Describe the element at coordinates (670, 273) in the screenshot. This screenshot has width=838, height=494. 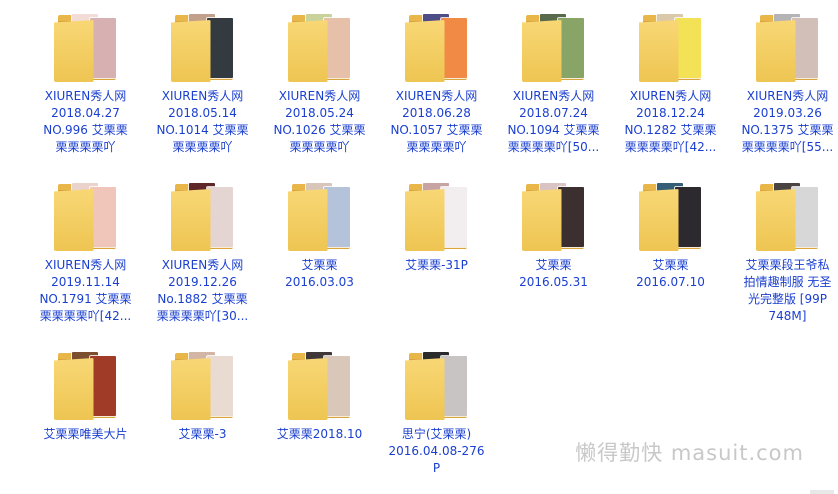
I see `folder-label: 艾栗栗 2016.07.10` at that location.